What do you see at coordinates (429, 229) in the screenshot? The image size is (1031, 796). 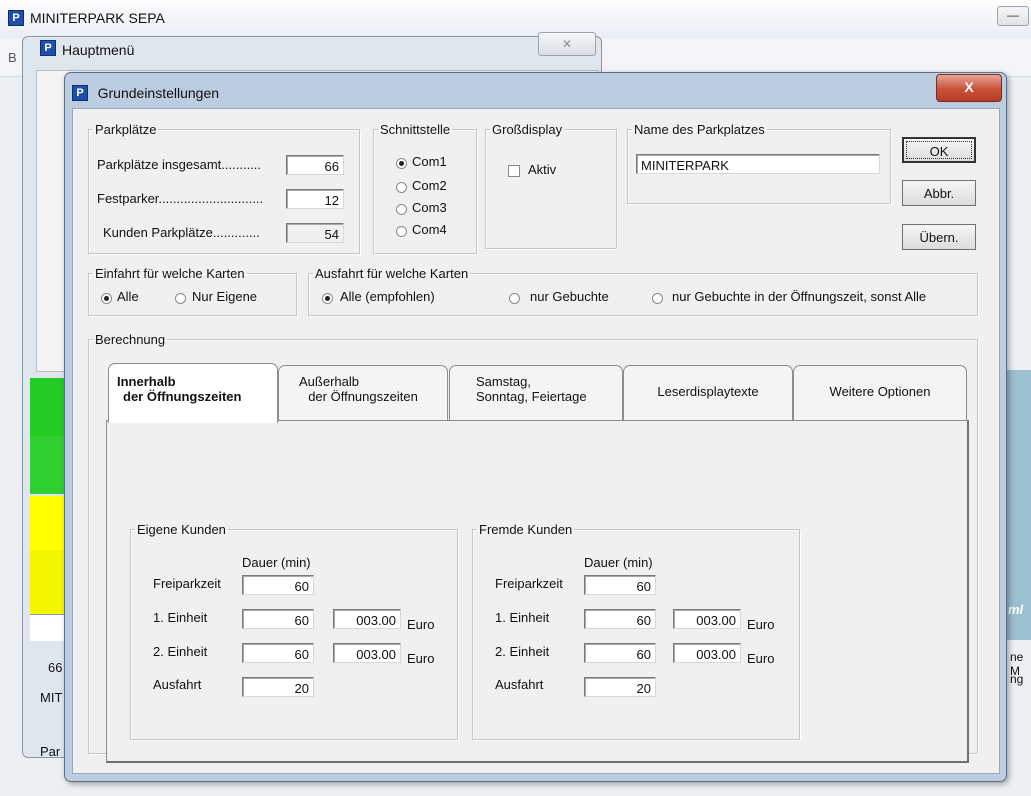 I see `com4-label: Com4` at bounding box center [429, 229].